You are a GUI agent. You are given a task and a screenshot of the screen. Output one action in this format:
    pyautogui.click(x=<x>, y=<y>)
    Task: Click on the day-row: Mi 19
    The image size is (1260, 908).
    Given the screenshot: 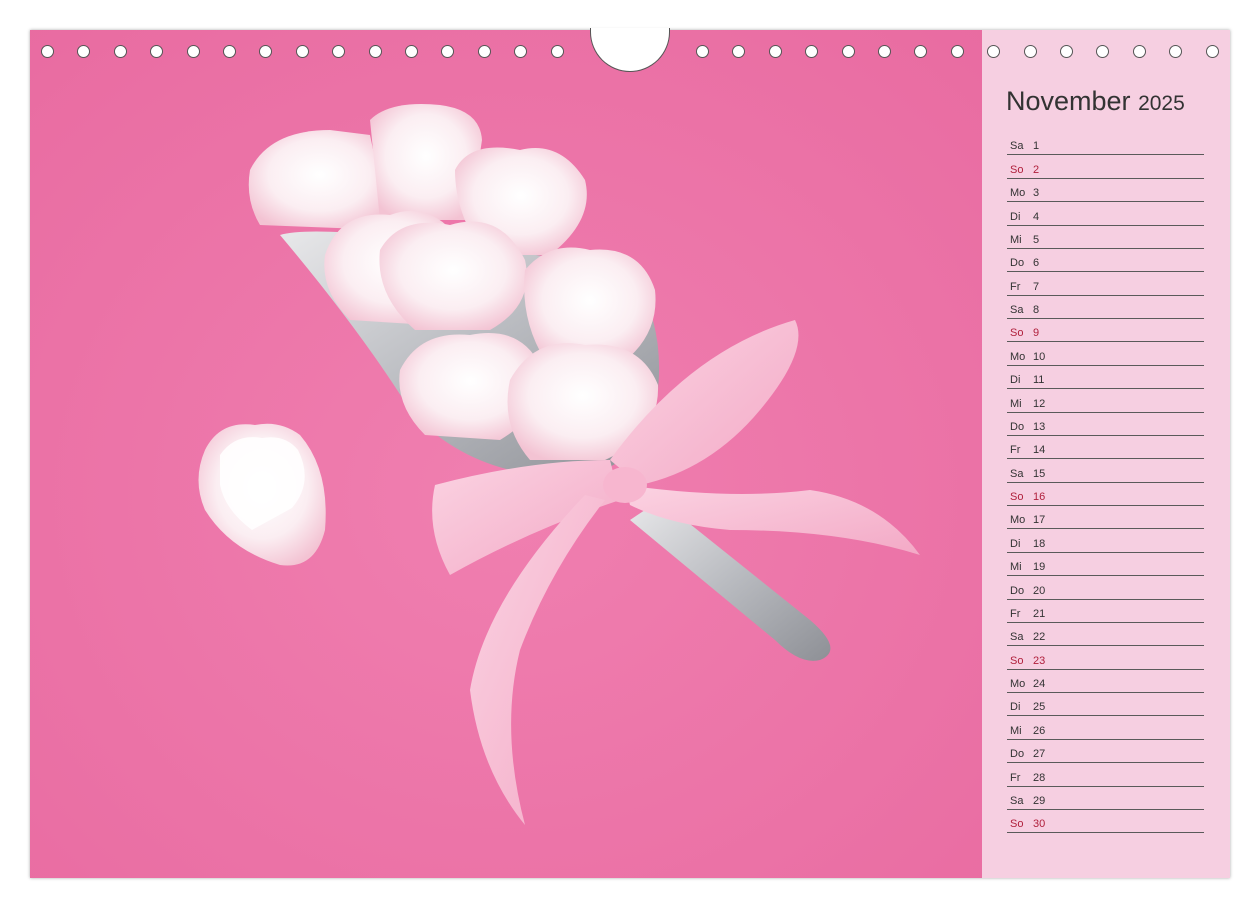 What is the action you would take?
    pyautogui.click(x=1105, y=565)
    